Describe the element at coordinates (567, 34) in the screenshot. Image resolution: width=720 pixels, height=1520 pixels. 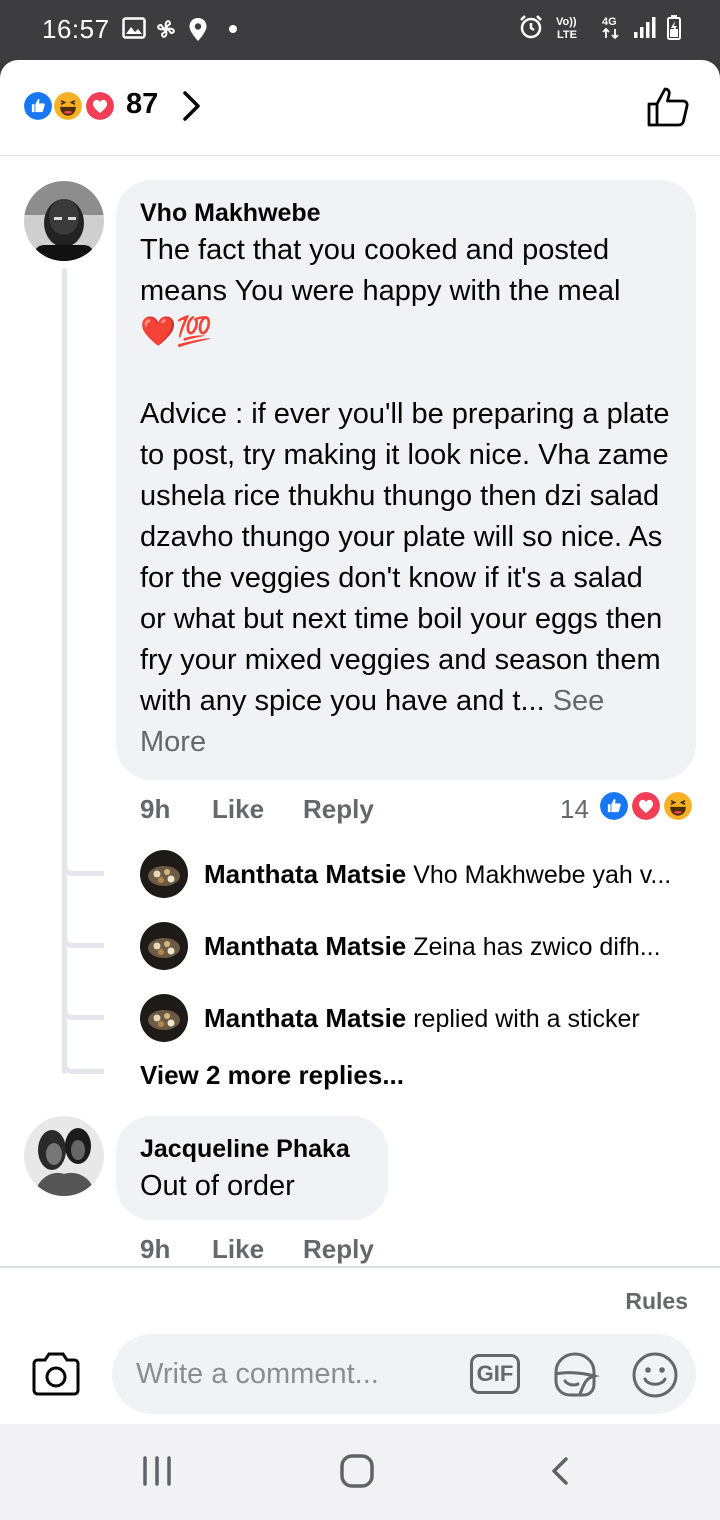
I see `svg-text: LTE` at that location.